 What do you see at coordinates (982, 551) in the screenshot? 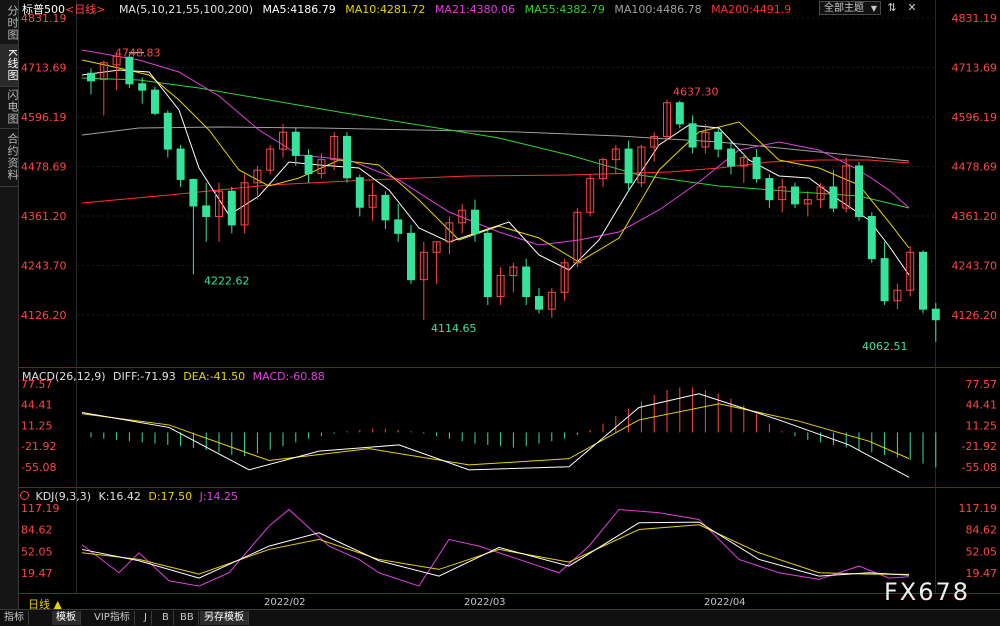
I see `kdj-axis-right-label: 52.05` at bounding box center [982, 551].